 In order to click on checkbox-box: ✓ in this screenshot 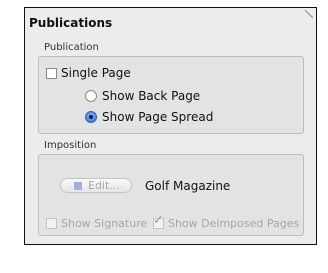, I will do `click(158, 221)`.